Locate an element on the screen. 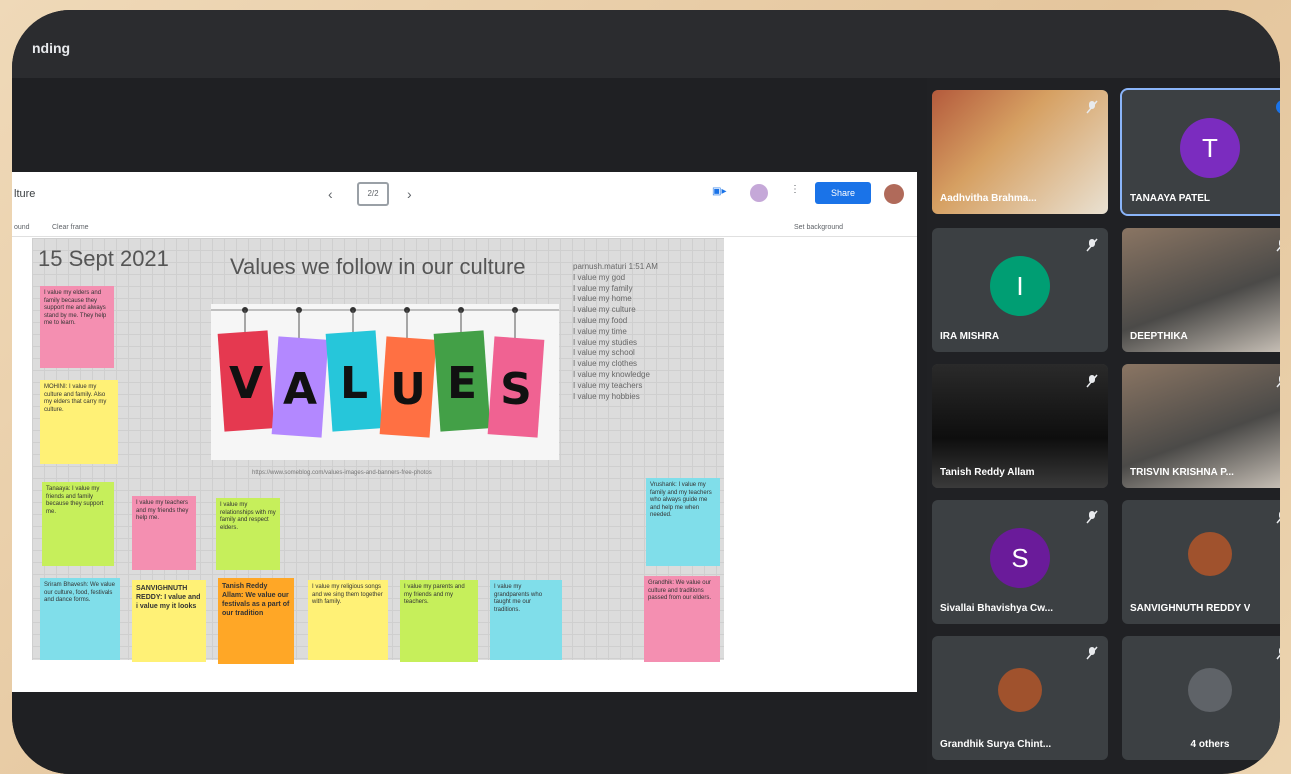 The image size is (1291, 774). values-letter: S is located at coordinates (516, 389).